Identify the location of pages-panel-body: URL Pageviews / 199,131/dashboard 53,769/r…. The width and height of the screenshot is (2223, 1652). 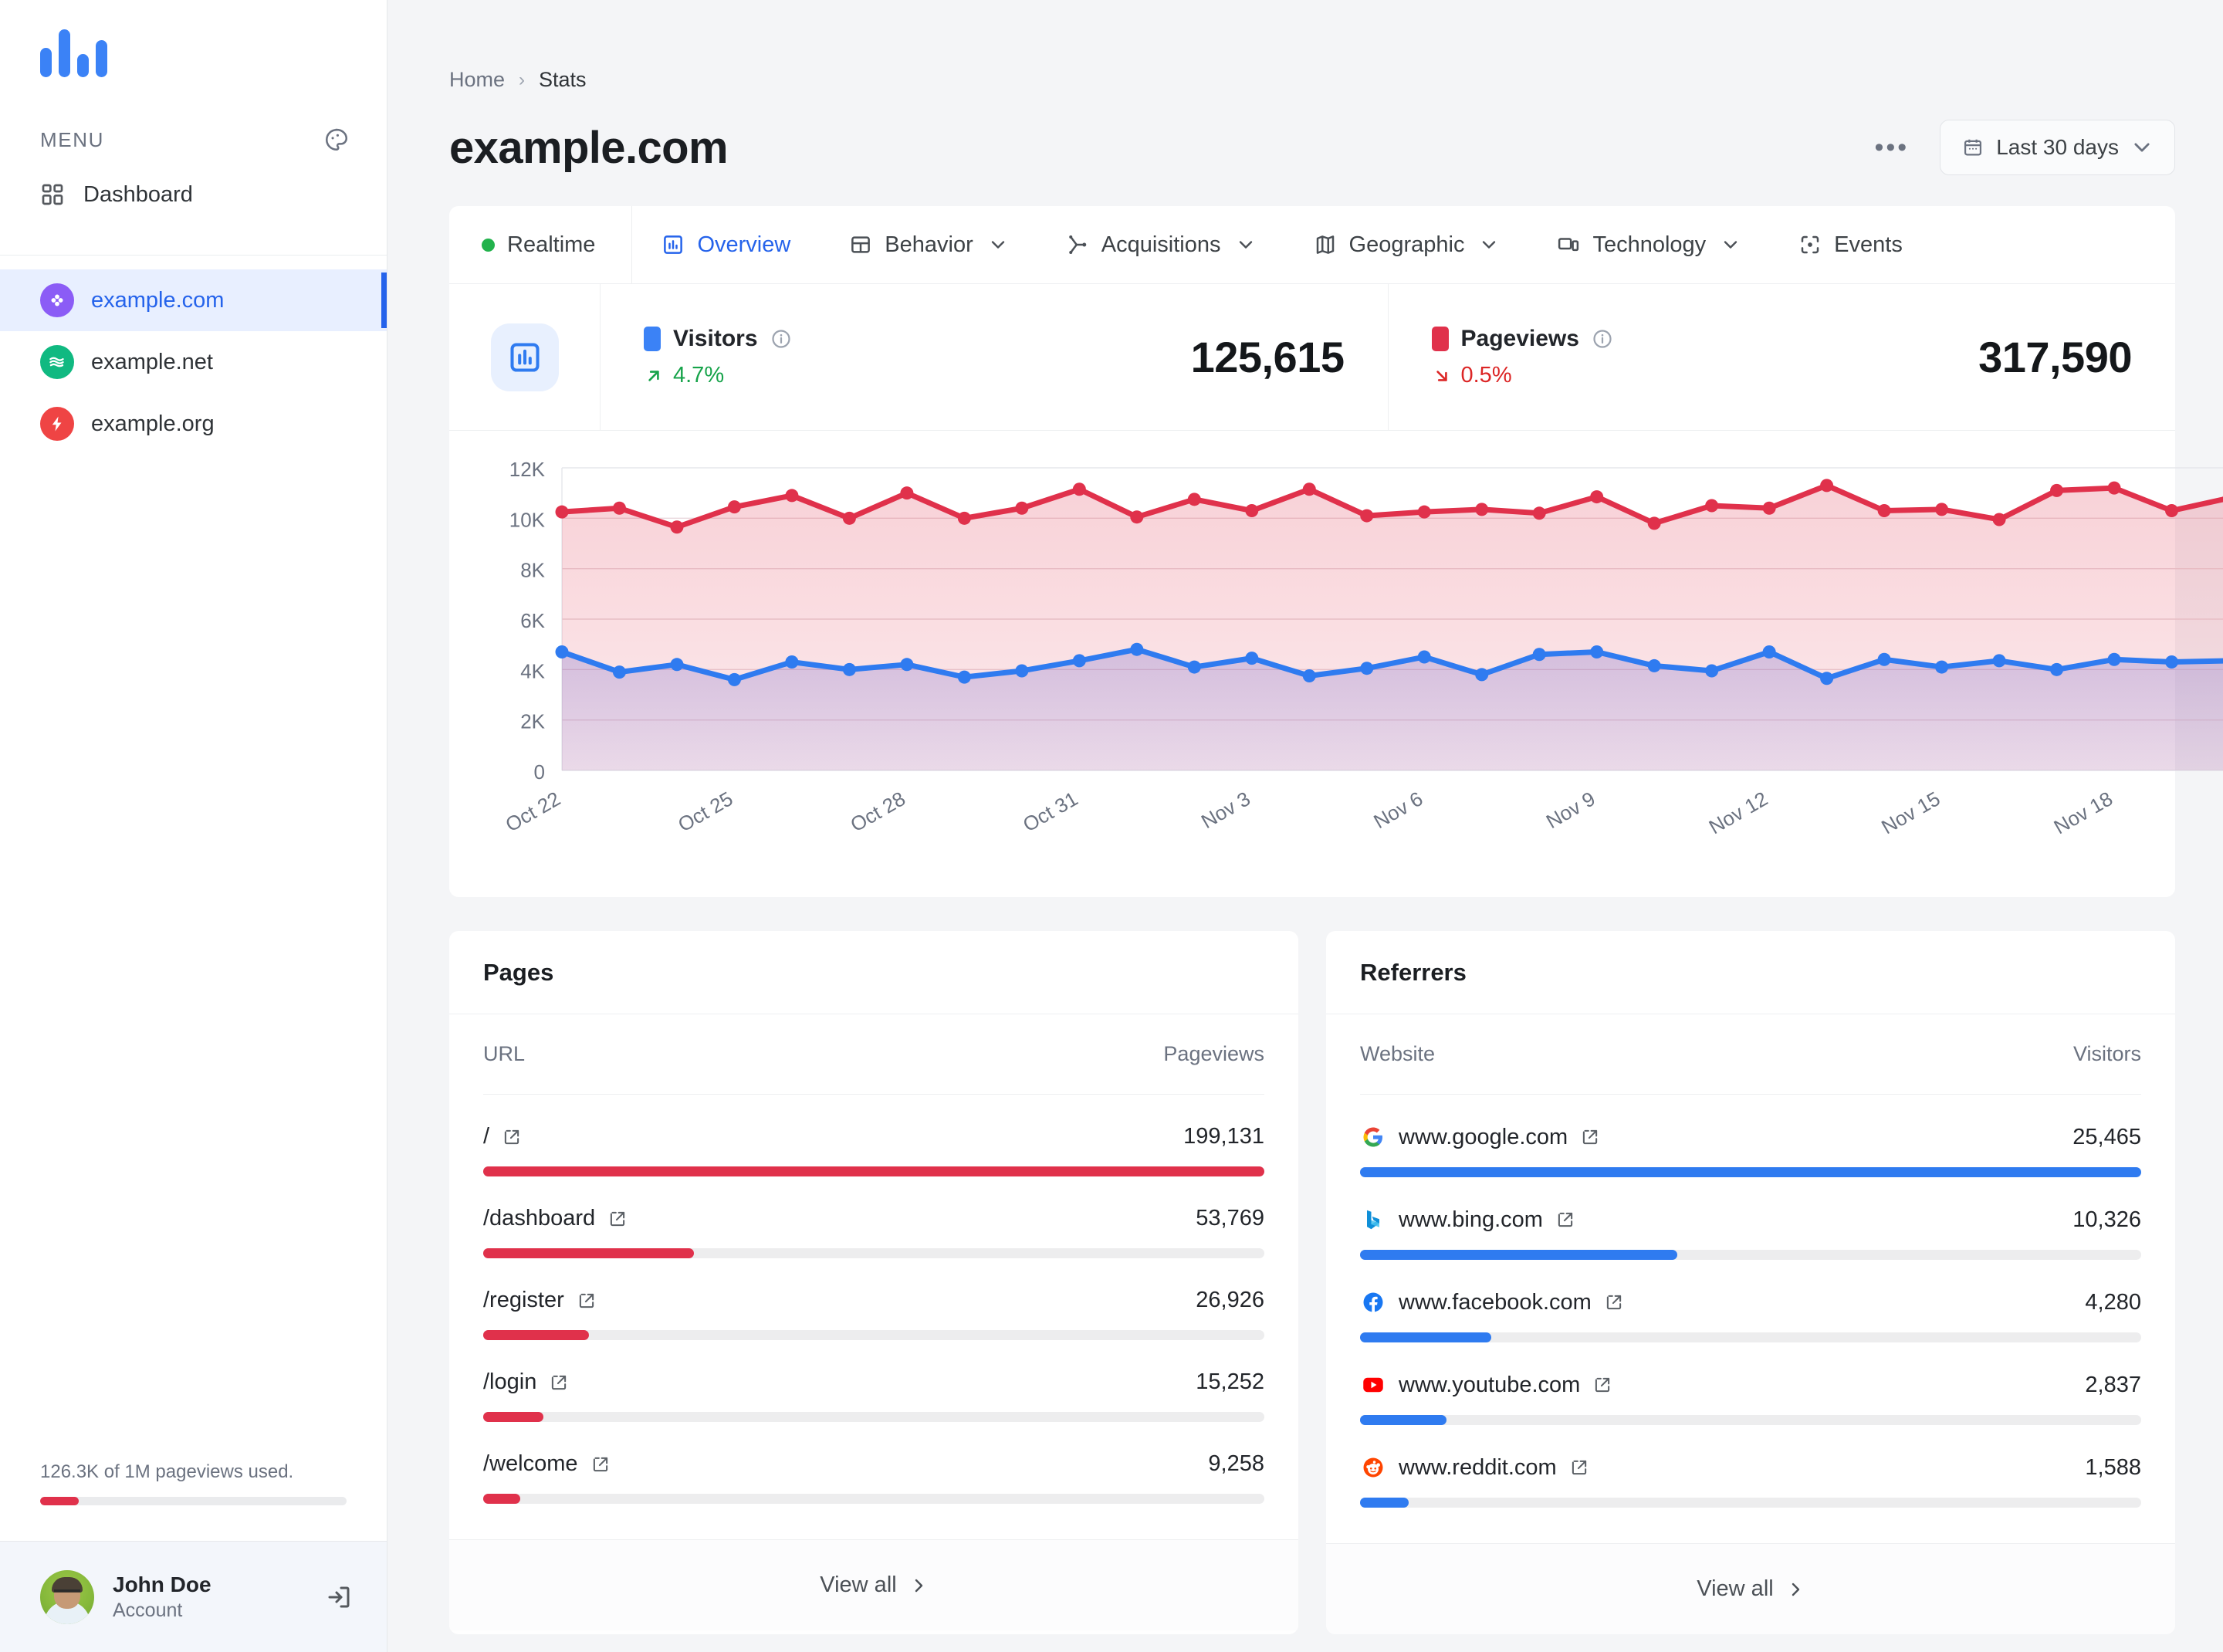
(873, 1259).